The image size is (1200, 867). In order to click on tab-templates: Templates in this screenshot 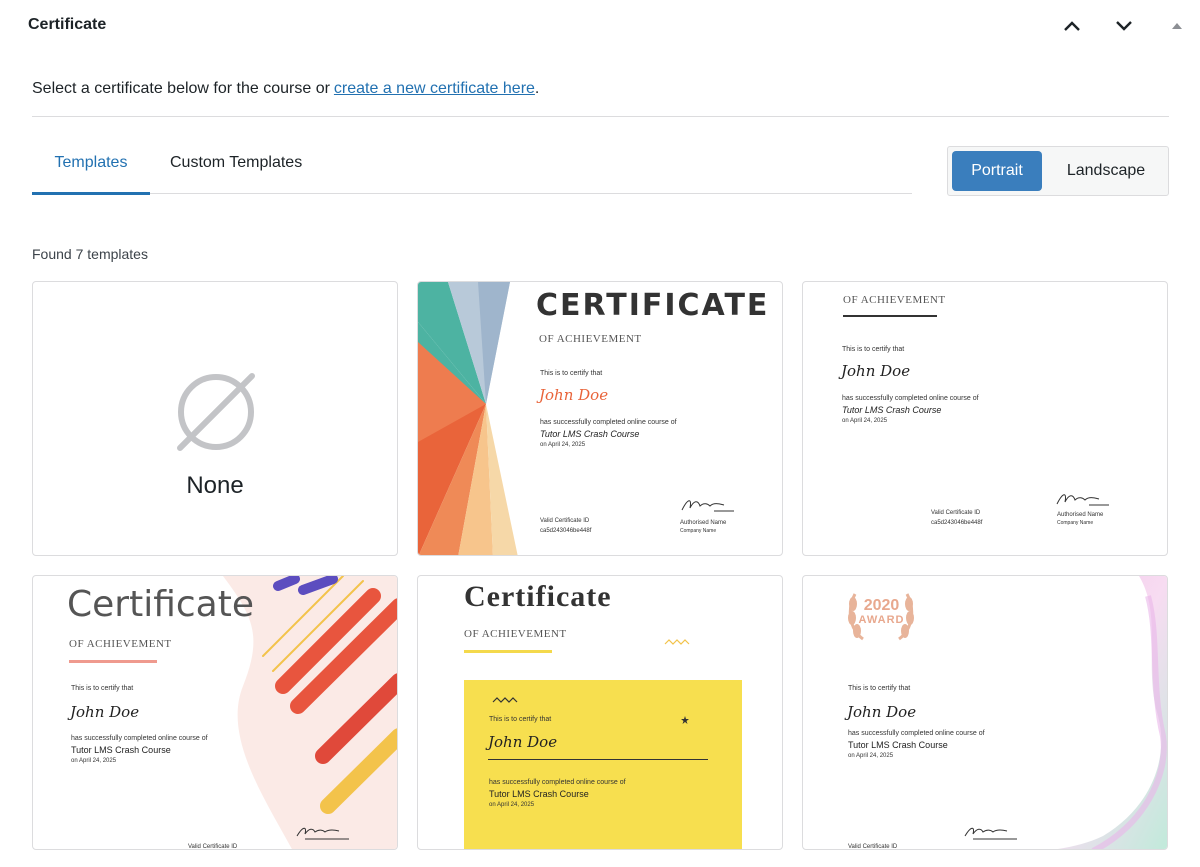, I will do `click(91, 163)`.